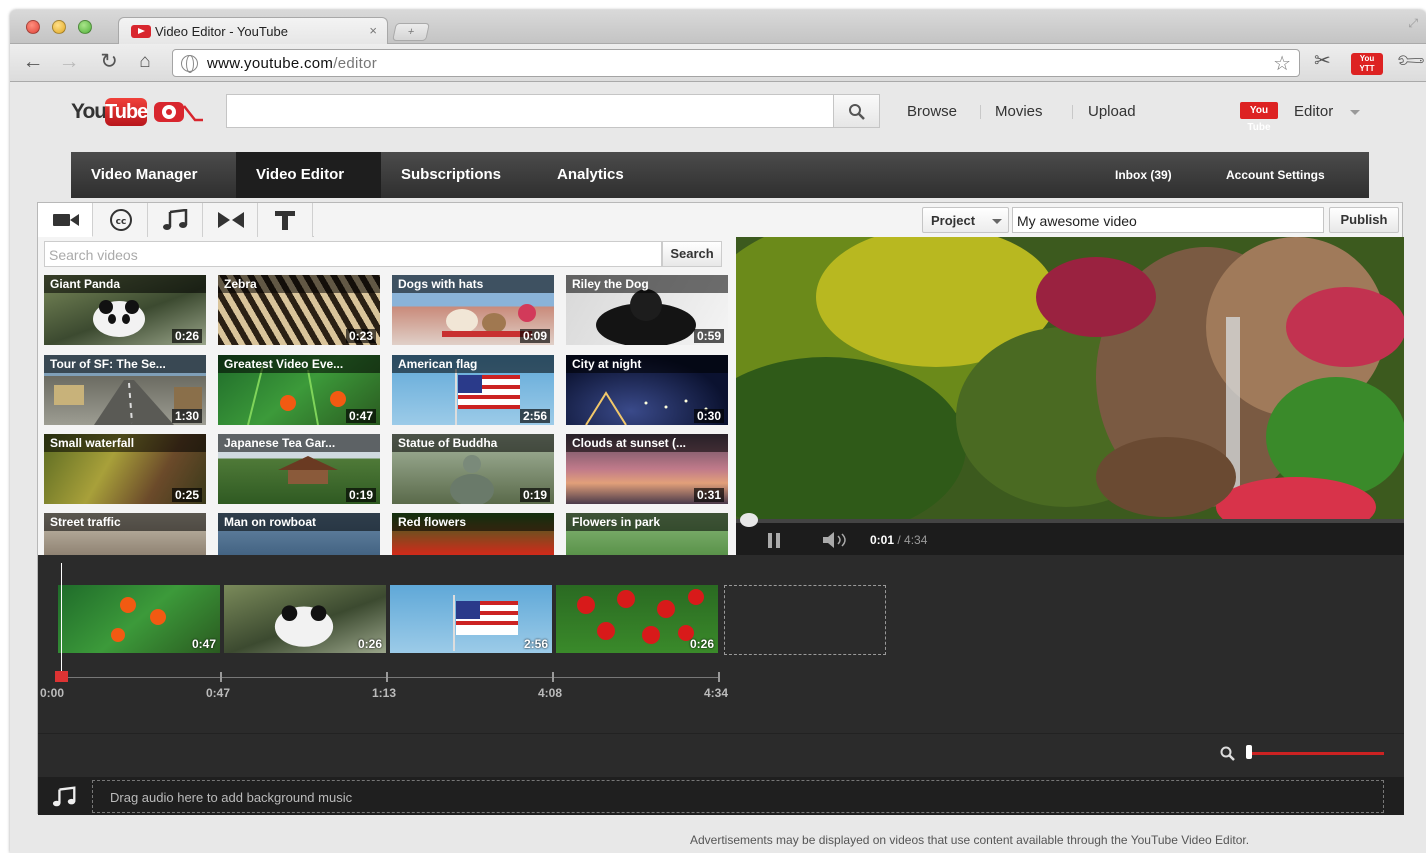 The width and height of the screenshot is (1426, 853). I want to click on video-thumb: Japanese Tea Gar... 0:19, so click(299, 469).